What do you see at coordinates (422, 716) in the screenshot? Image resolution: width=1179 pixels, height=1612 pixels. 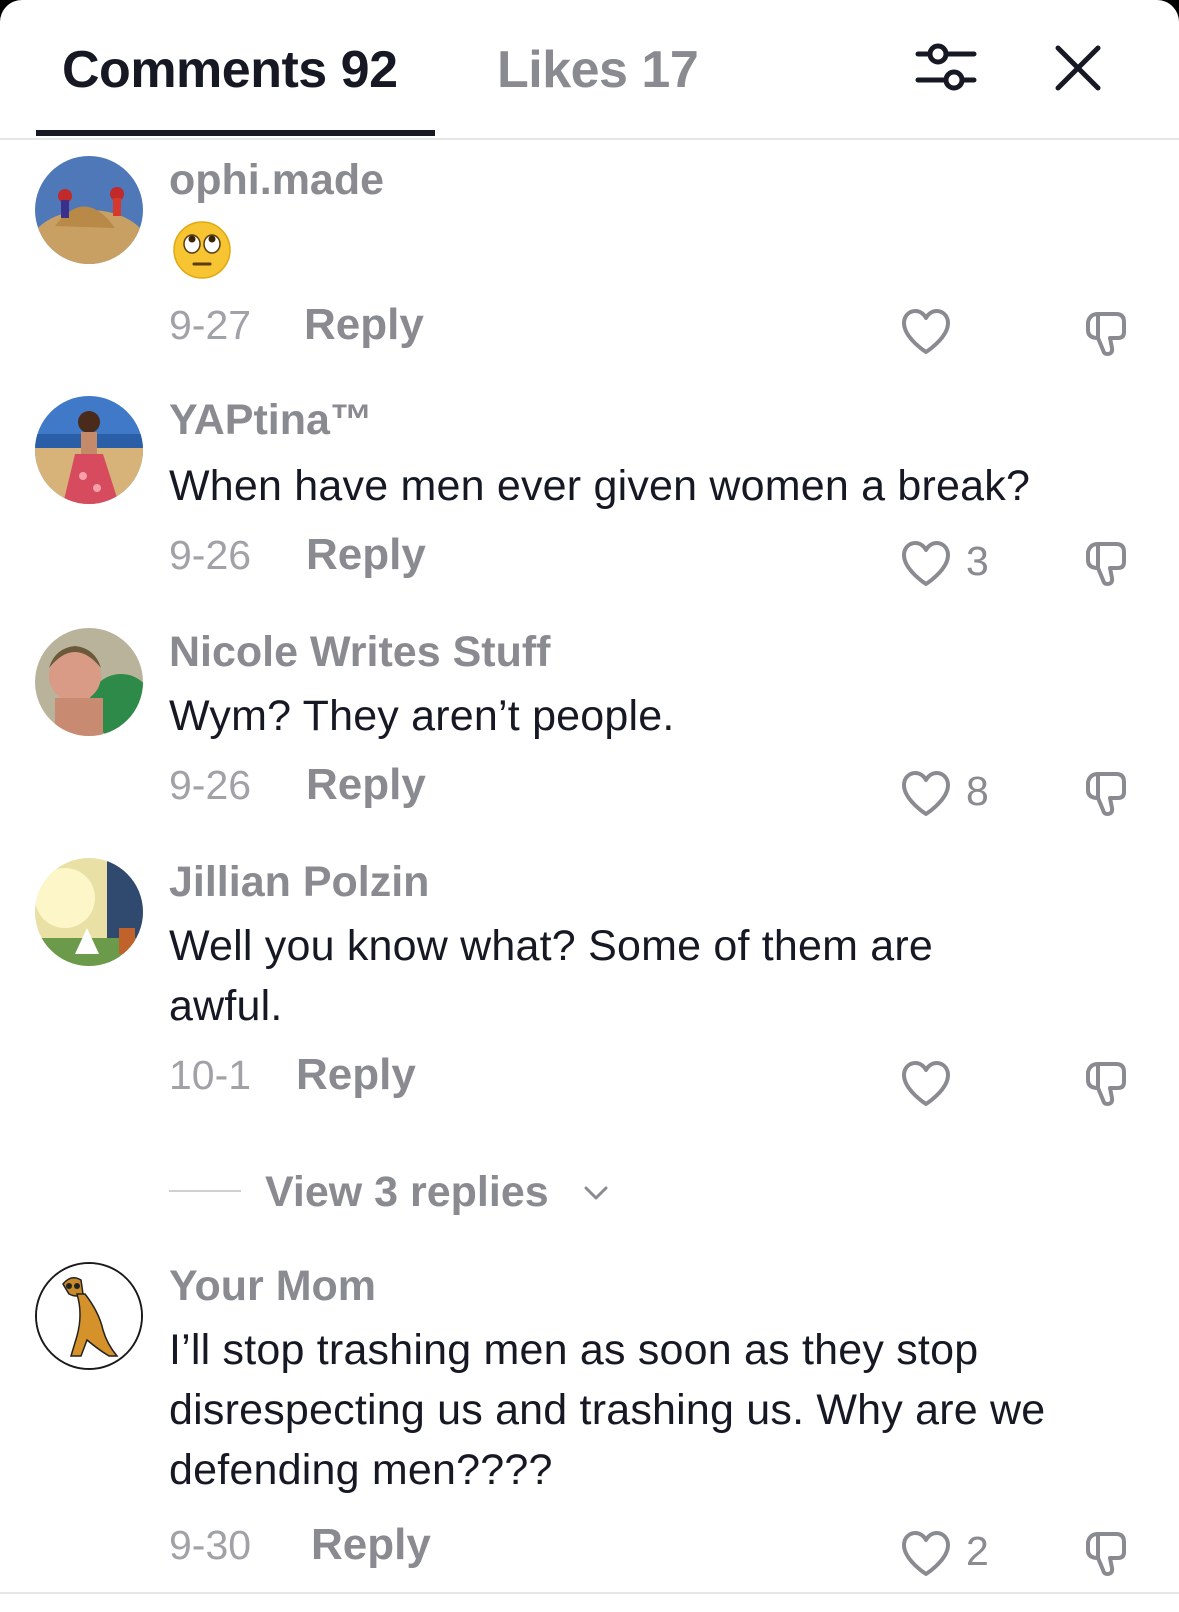 I see `comment-text: Wym? They aren’t people.` at bounding box center [422, 716].